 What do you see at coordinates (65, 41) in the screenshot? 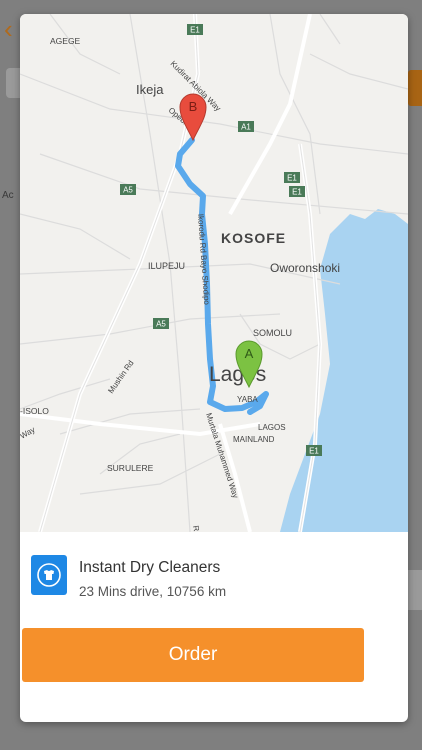
I see `map-label-agege: AGEGE` at bounding box center [65, 41].